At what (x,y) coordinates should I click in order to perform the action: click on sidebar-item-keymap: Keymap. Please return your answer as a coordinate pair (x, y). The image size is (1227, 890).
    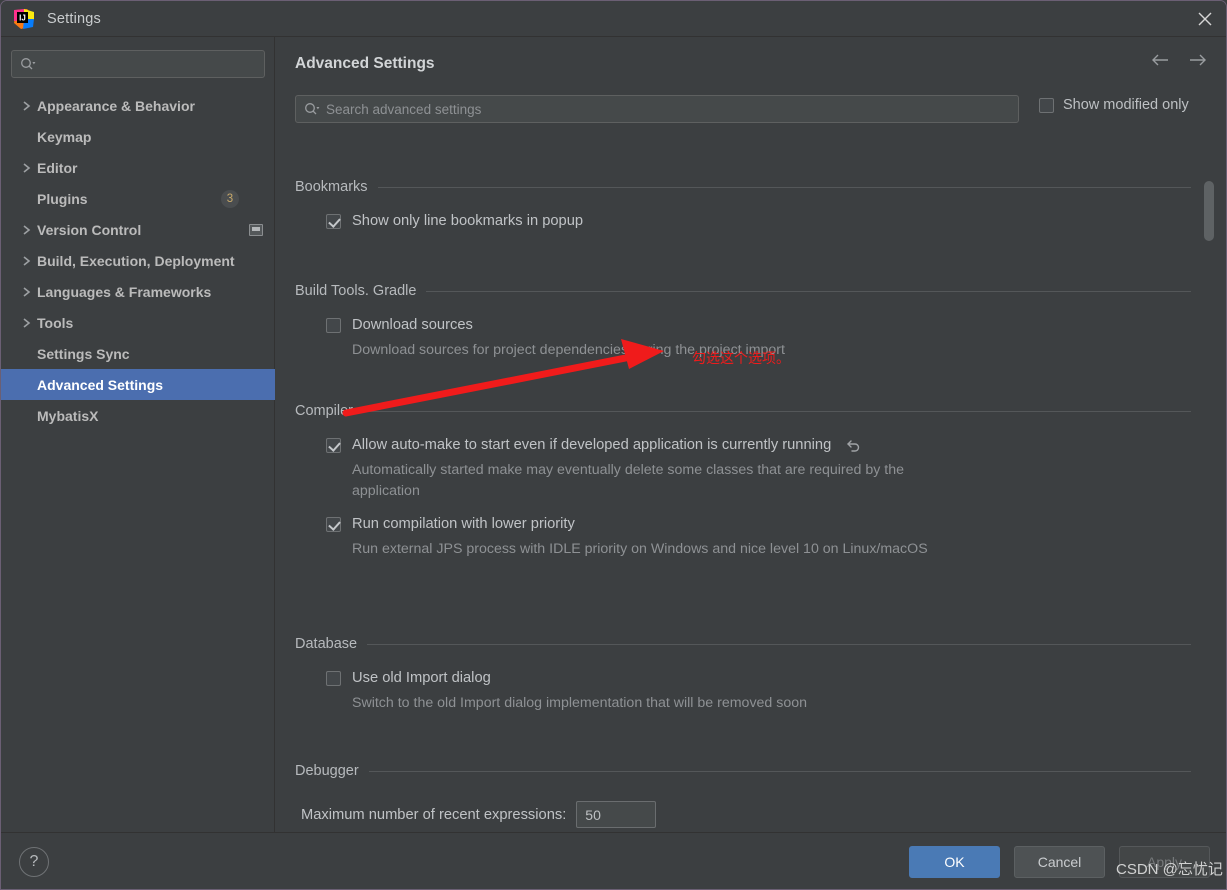
    Looking at the image, I should click on (138, 136).